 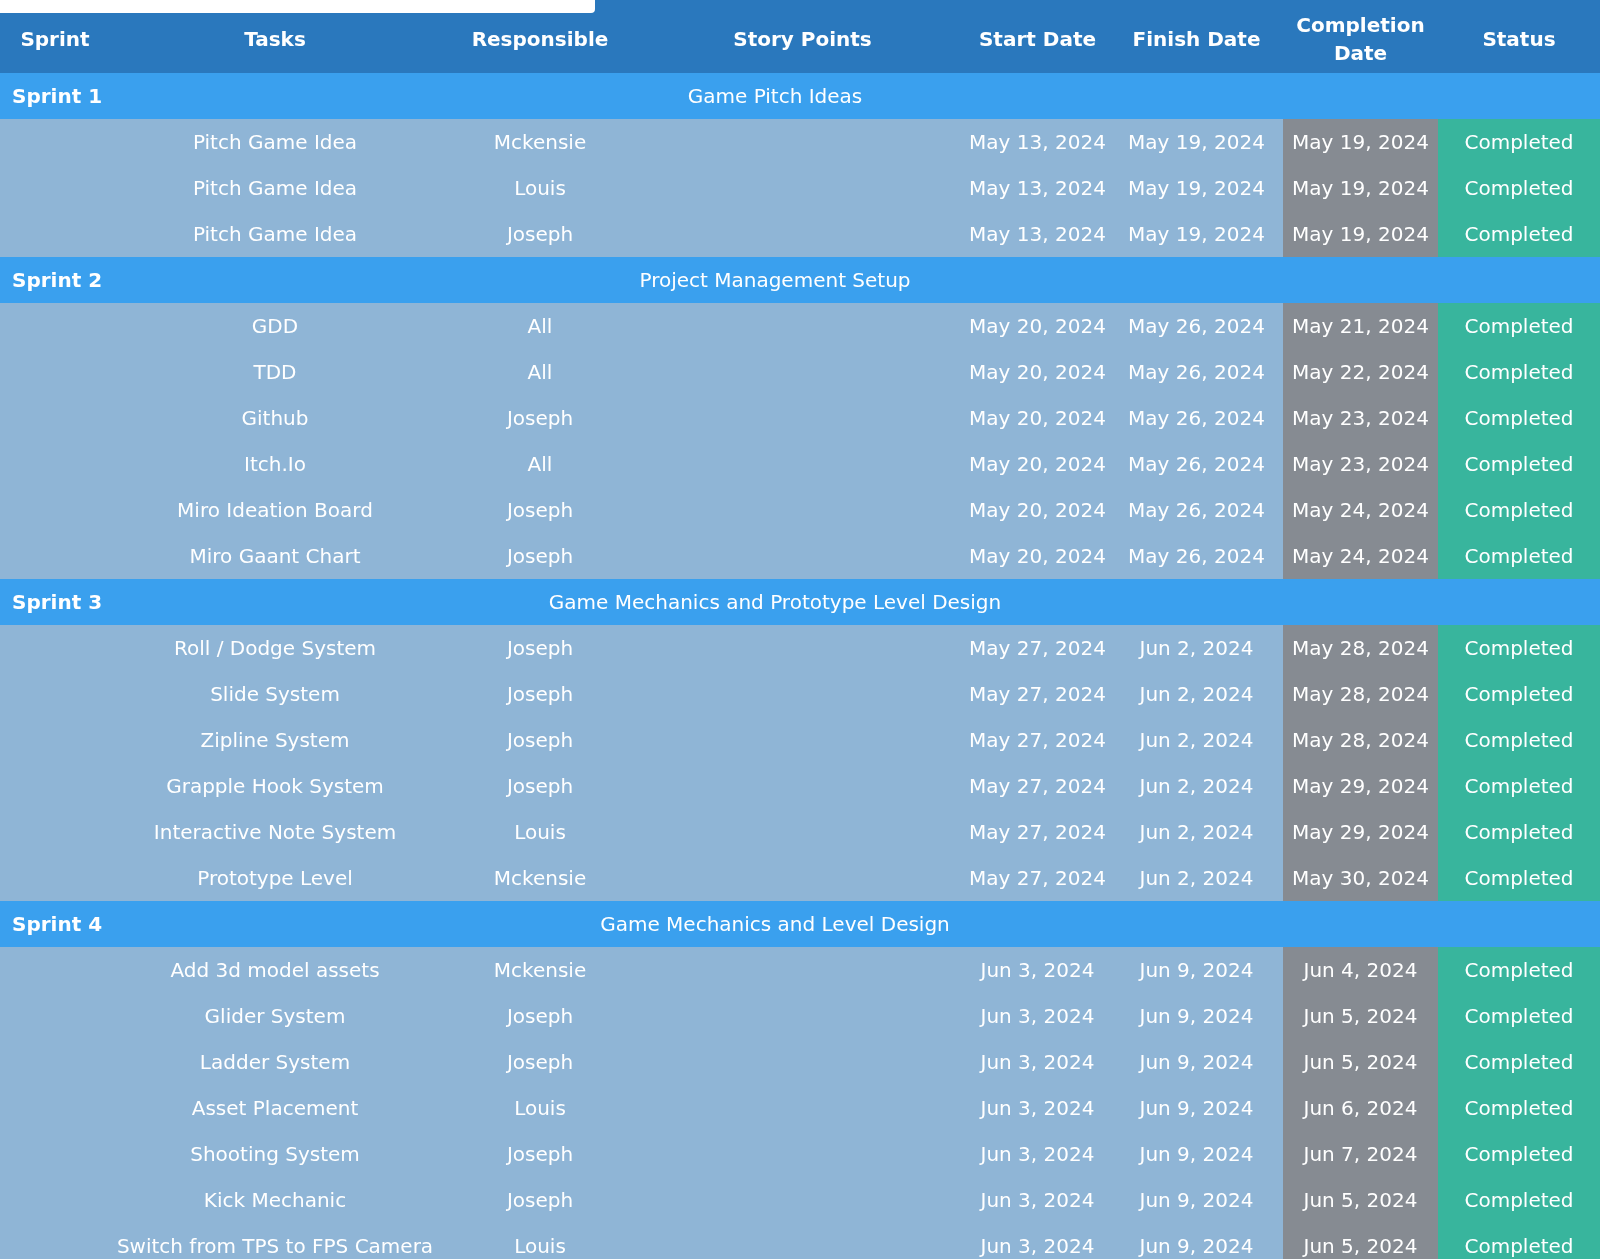 I want to click on sprint-name: Sprint 2, so click(x=57, y=280).